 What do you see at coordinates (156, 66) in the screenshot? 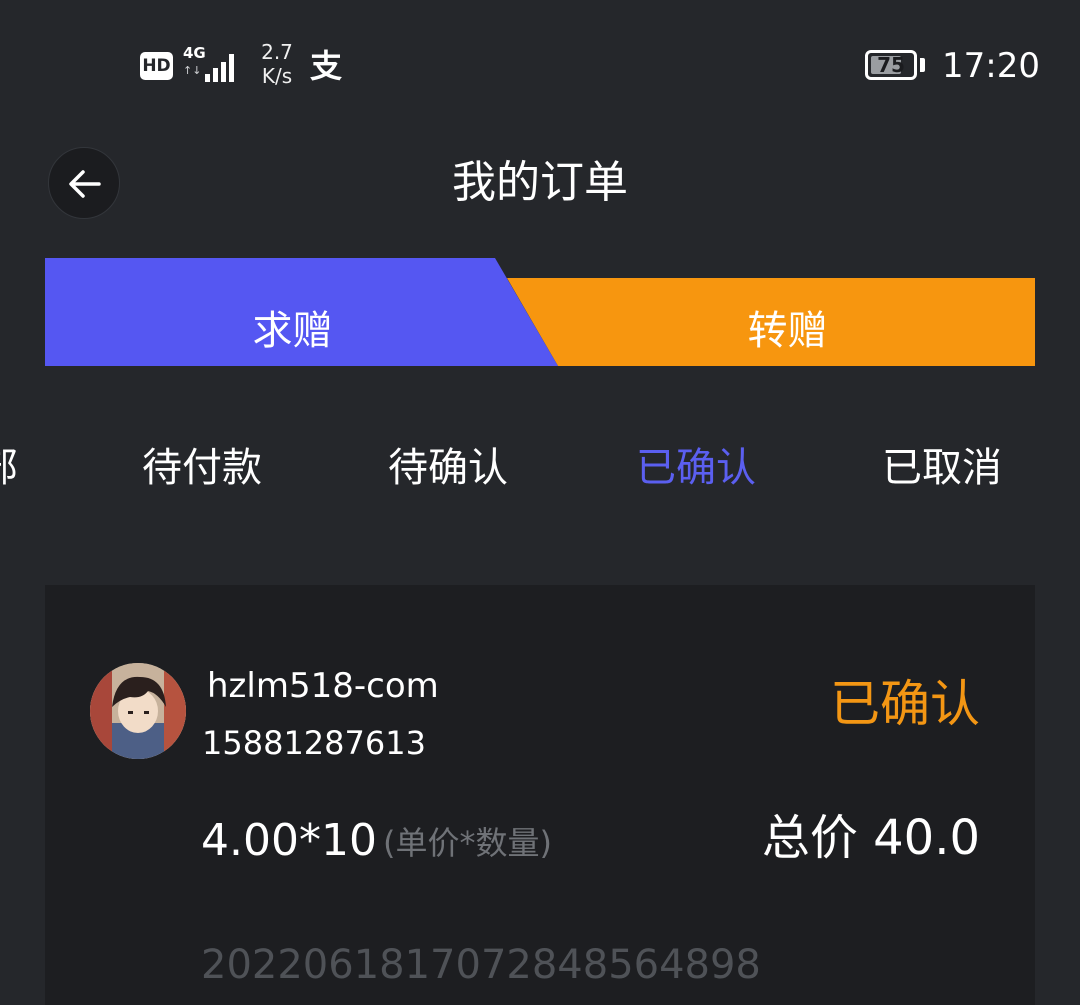
I see `hd-icon: HD` at bounding box center [156, 66].